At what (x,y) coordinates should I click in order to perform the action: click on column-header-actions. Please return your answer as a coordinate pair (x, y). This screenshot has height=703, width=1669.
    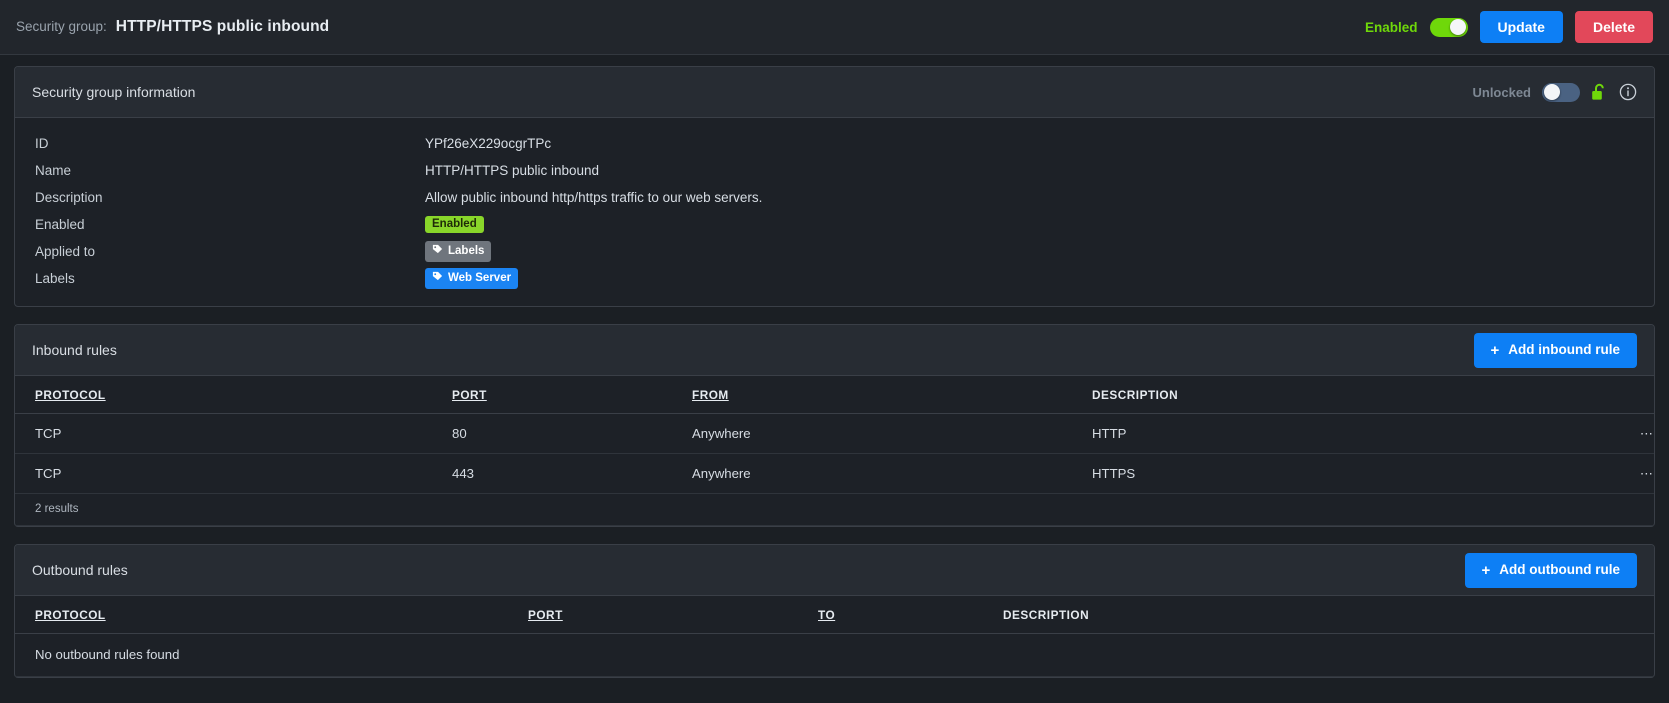
    Looking at the image, I should click on (1619, 395).